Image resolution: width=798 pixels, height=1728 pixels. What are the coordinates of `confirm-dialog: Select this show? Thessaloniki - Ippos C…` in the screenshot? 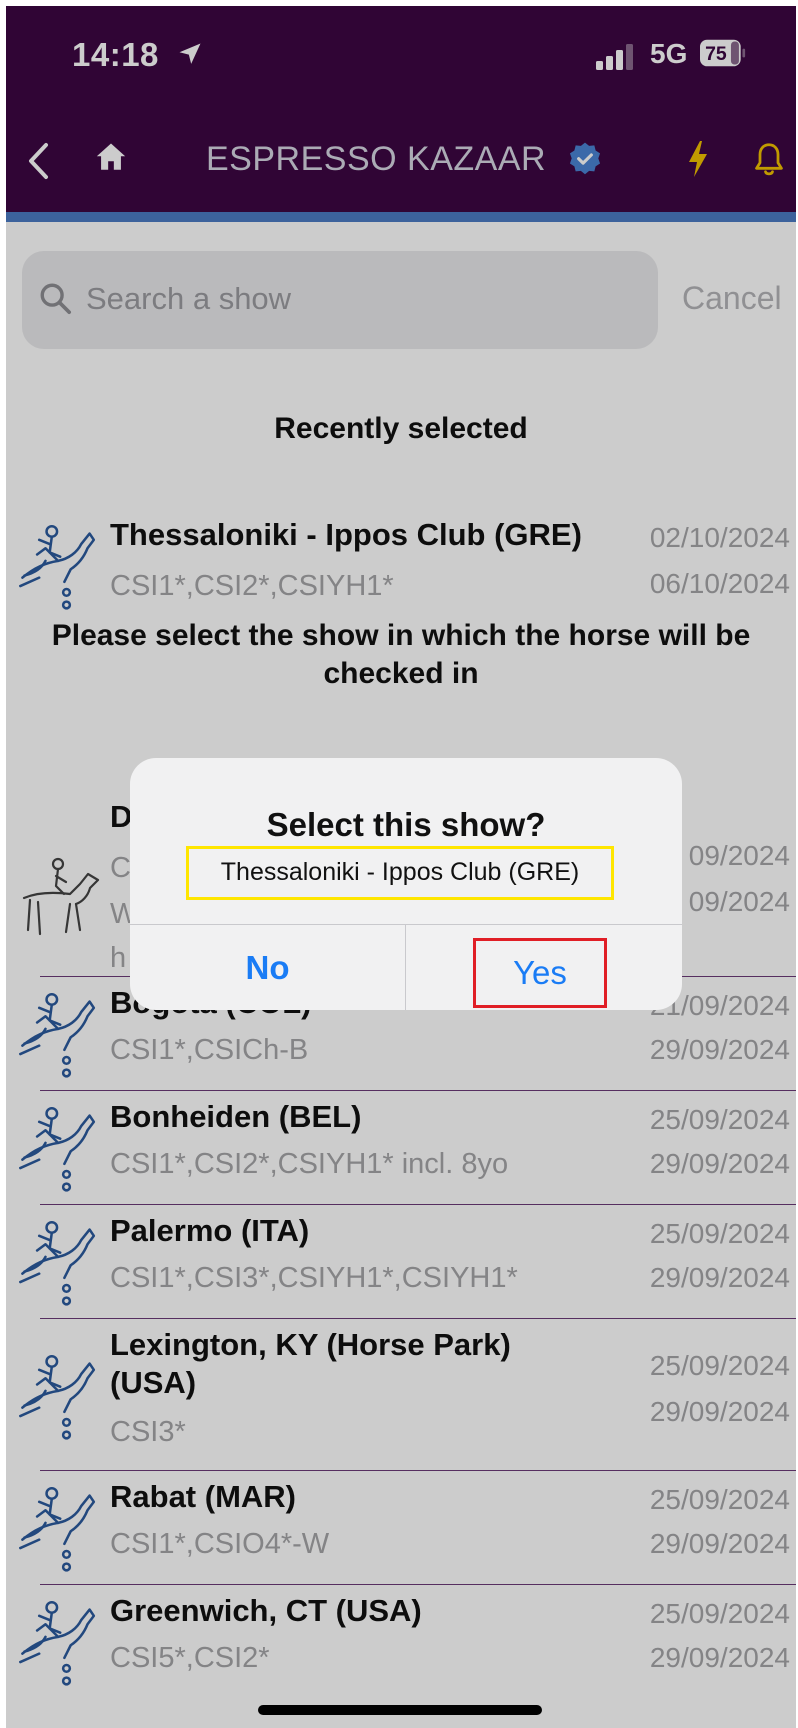 It's located at (406, 884).